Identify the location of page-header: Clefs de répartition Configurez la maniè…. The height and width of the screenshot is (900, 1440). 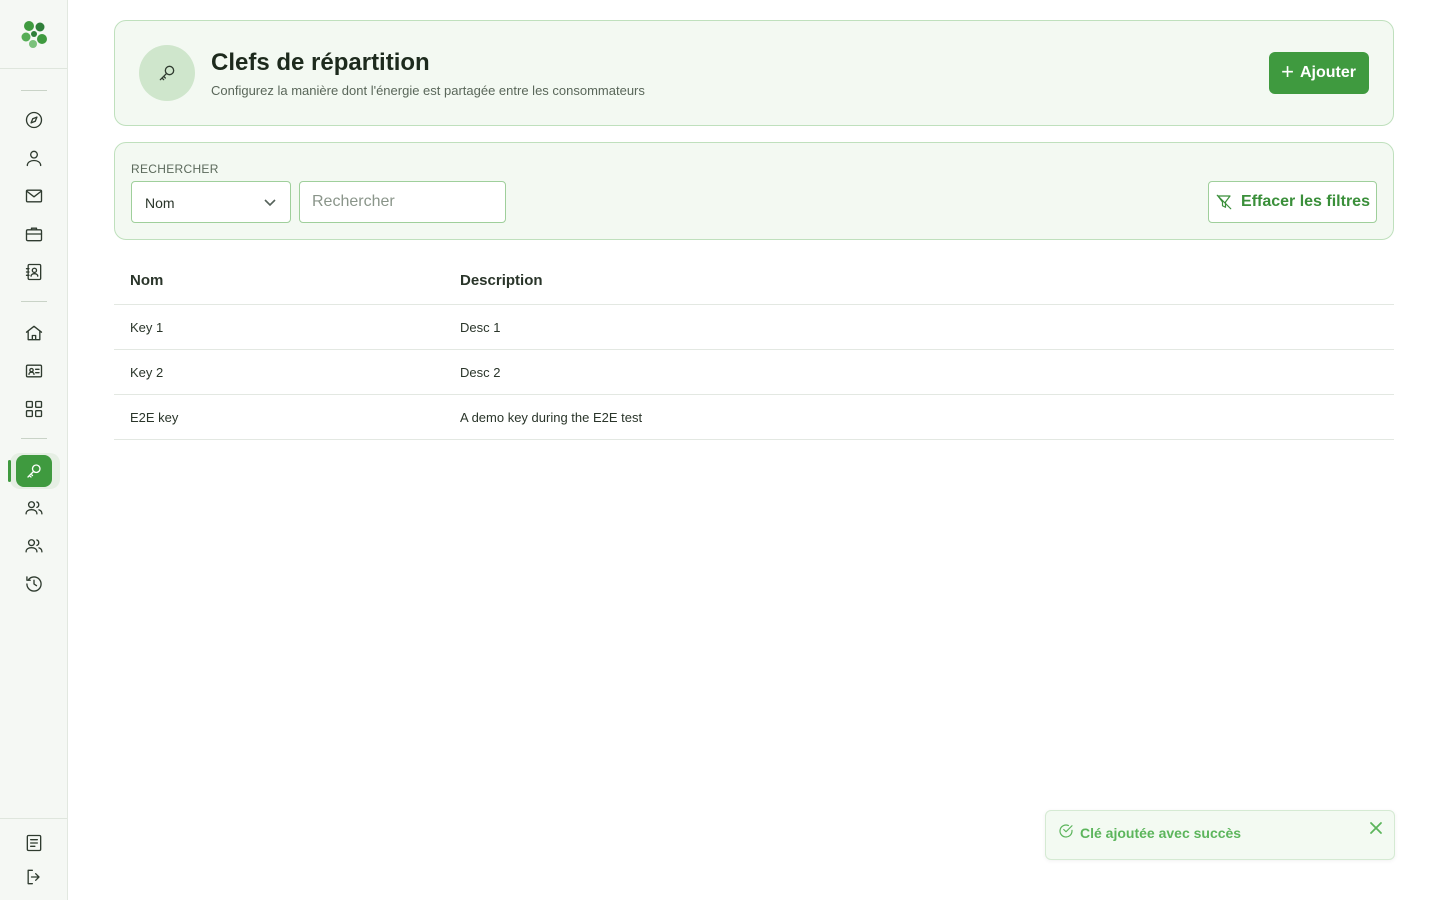
(754, 73).